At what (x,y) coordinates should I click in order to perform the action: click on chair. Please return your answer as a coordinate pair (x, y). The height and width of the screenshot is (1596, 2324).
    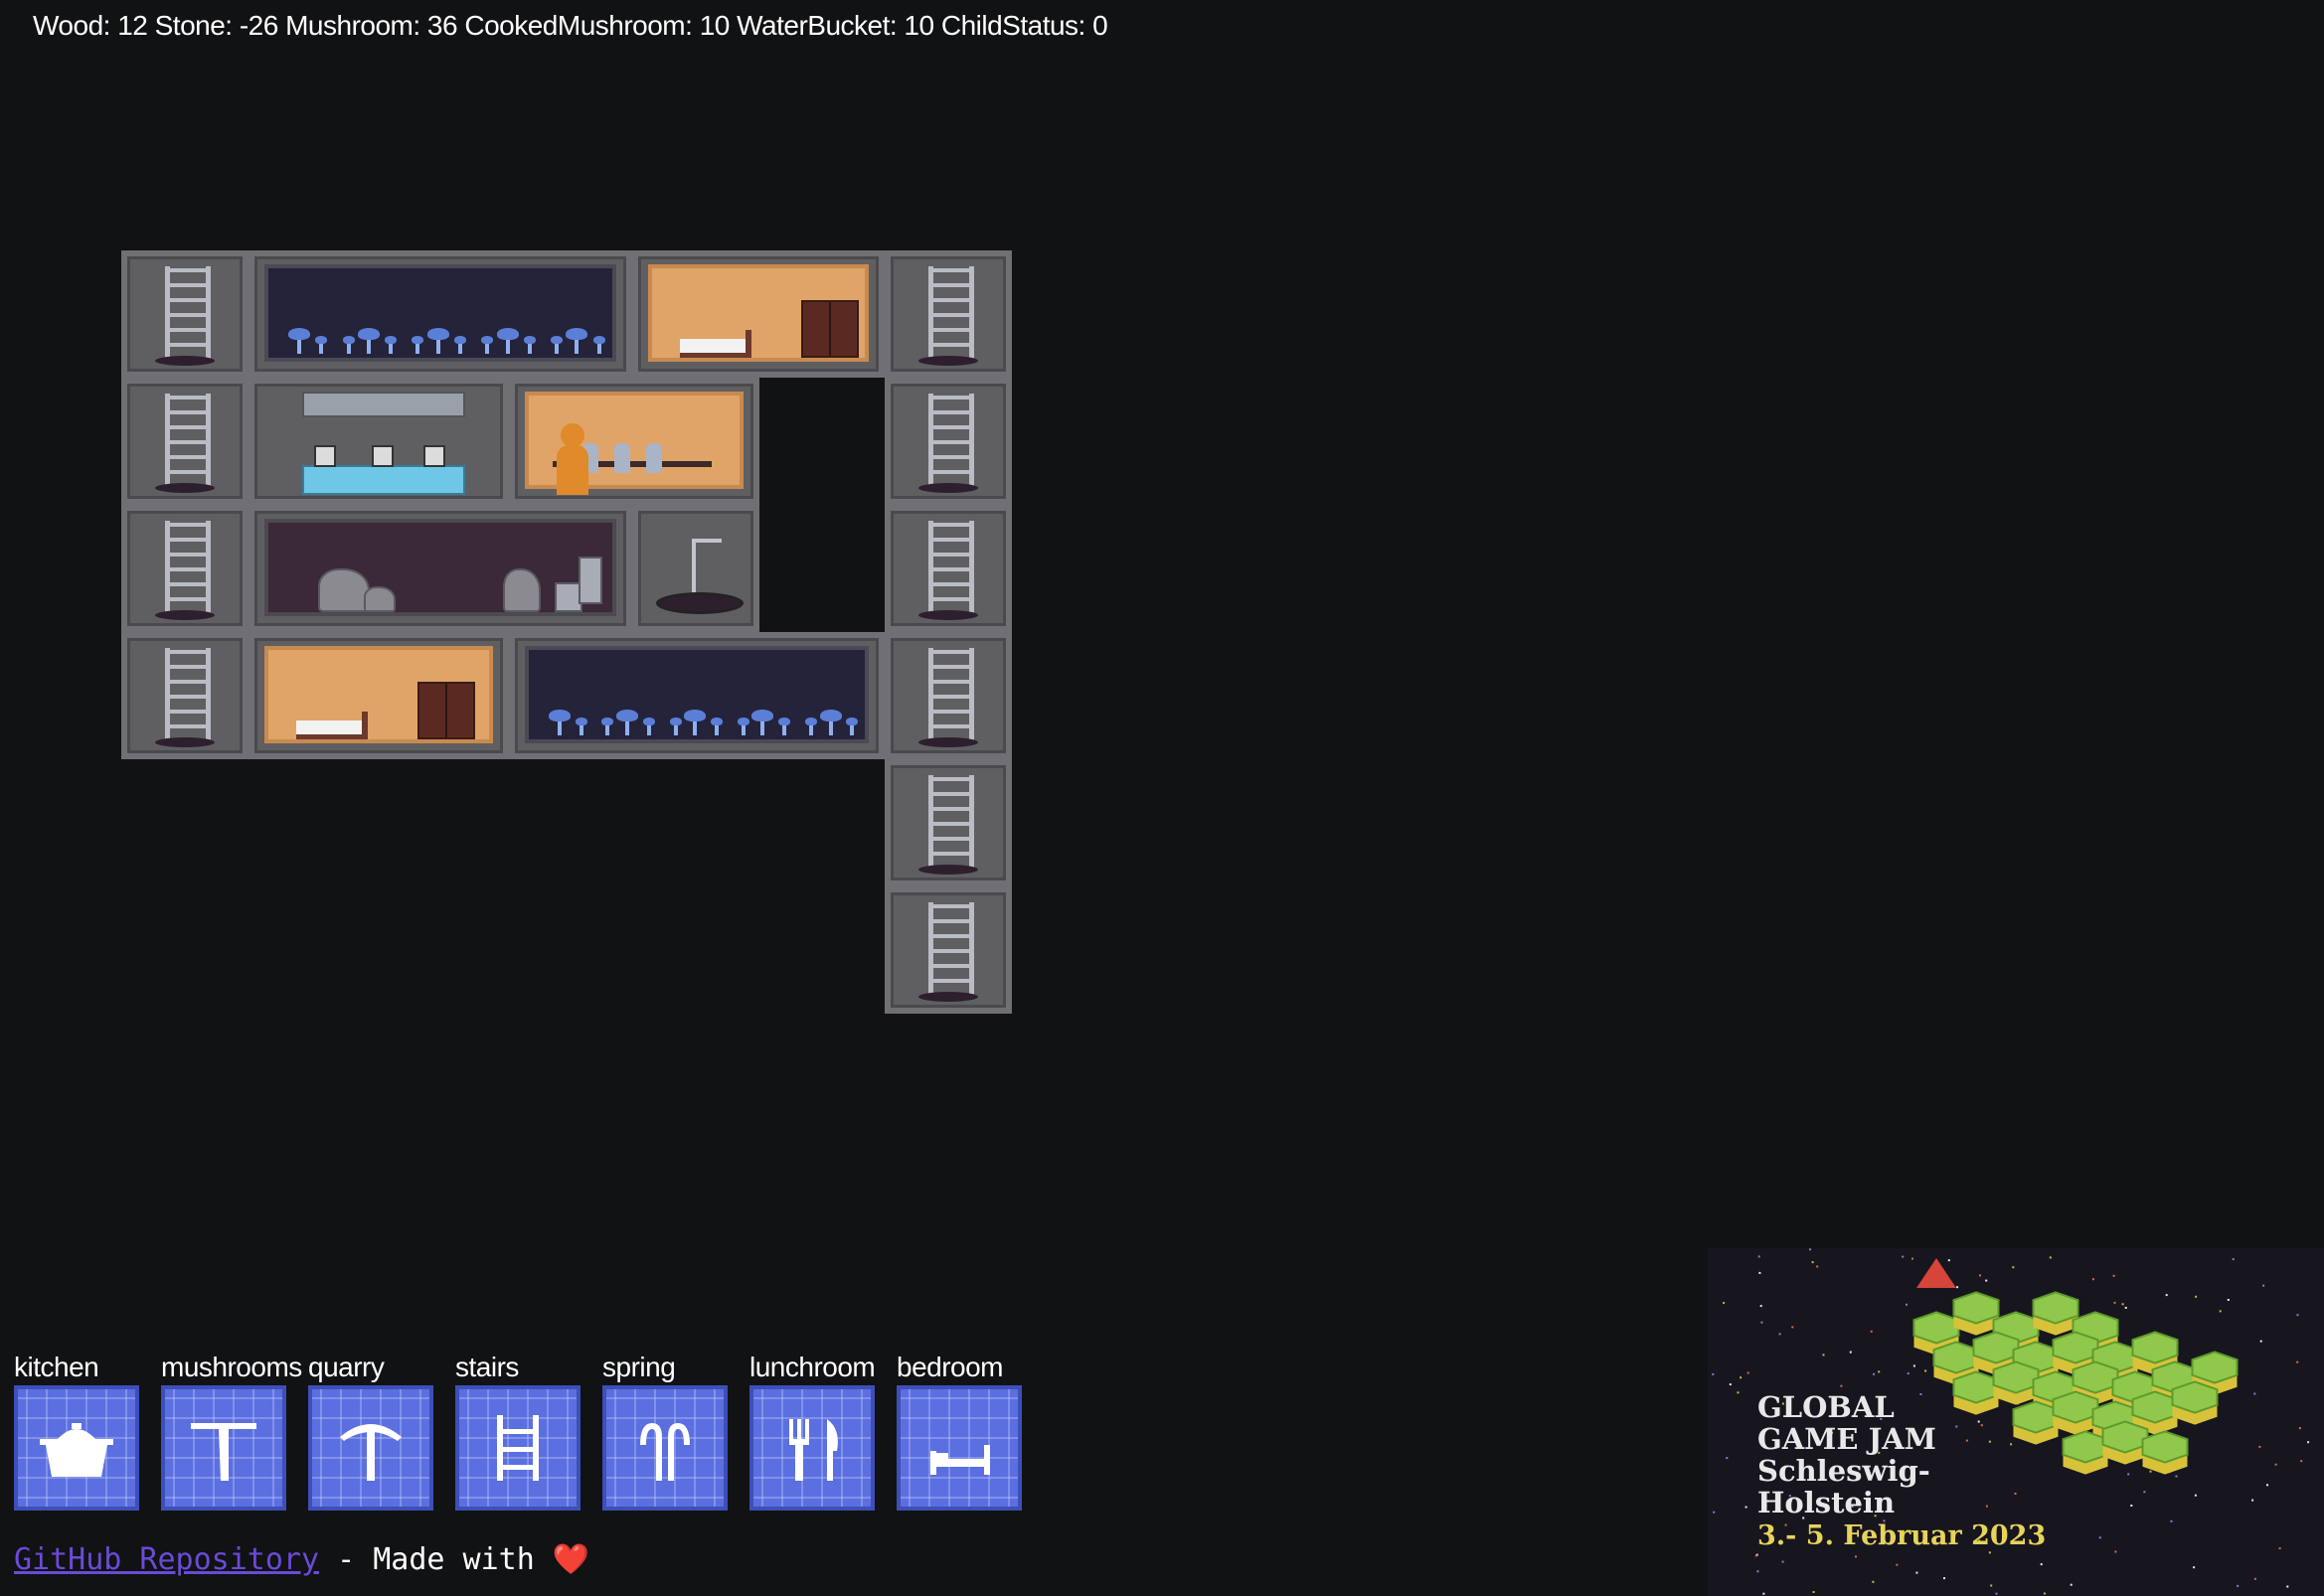
    Looking at the image, I should click on (654, 458).